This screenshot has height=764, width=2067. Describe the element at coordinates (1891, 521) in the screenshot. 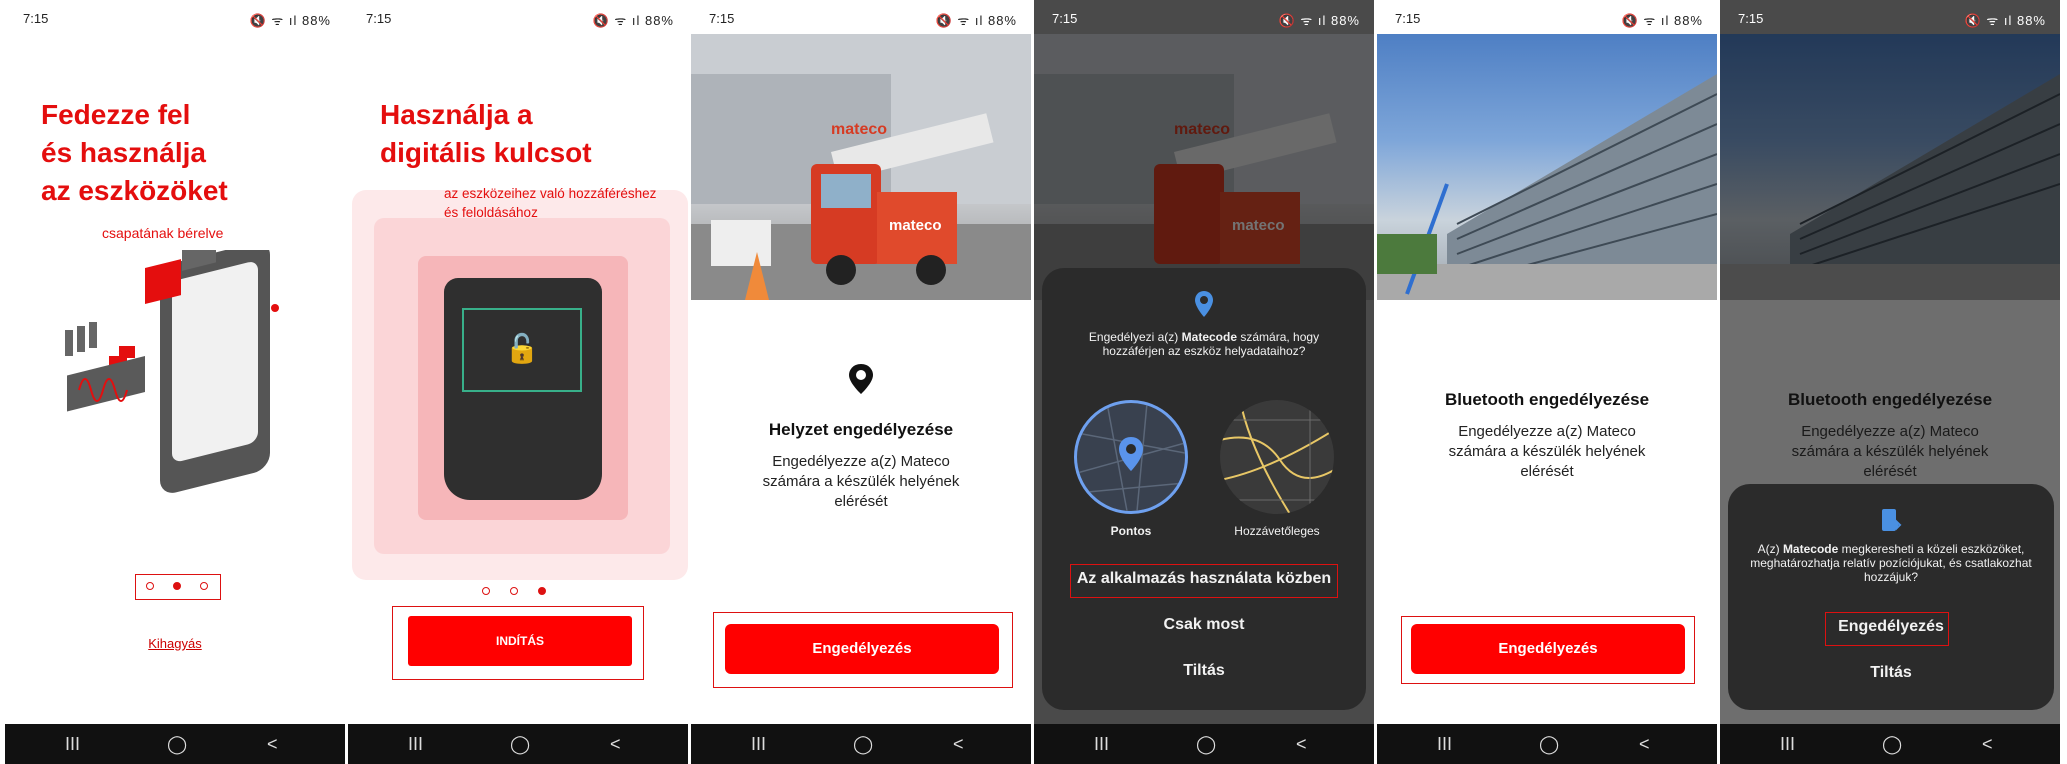

I see `nearby-devices-icon` at that location.